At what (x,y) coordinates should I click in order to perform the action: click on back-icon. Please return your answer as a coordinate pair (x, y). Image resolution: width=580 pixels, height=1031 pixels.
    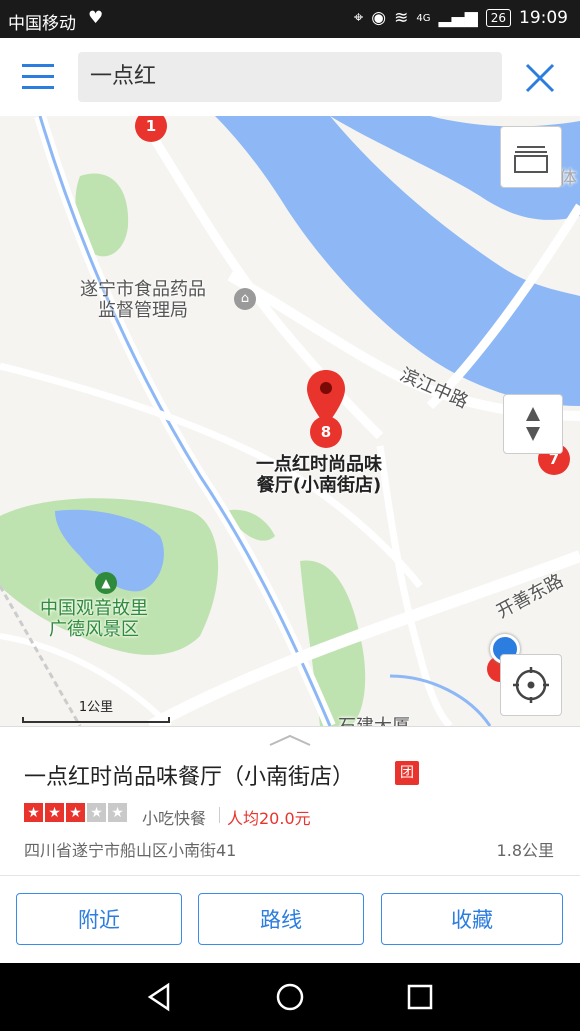
    Looking at the image, I should click on (160, 997).